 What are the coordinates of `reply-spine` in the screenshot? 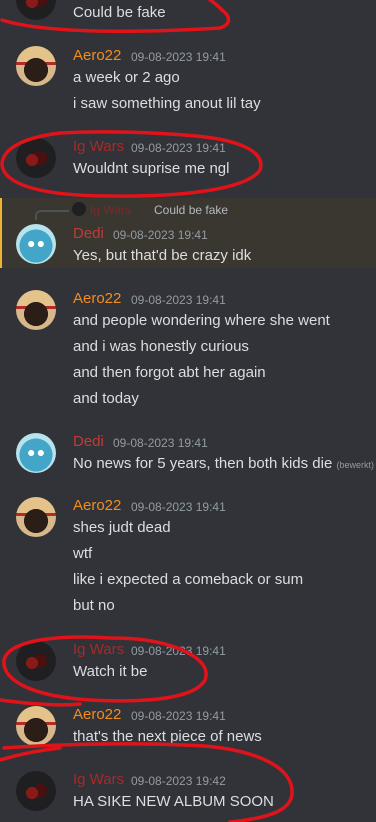 It's located at (52, 215).